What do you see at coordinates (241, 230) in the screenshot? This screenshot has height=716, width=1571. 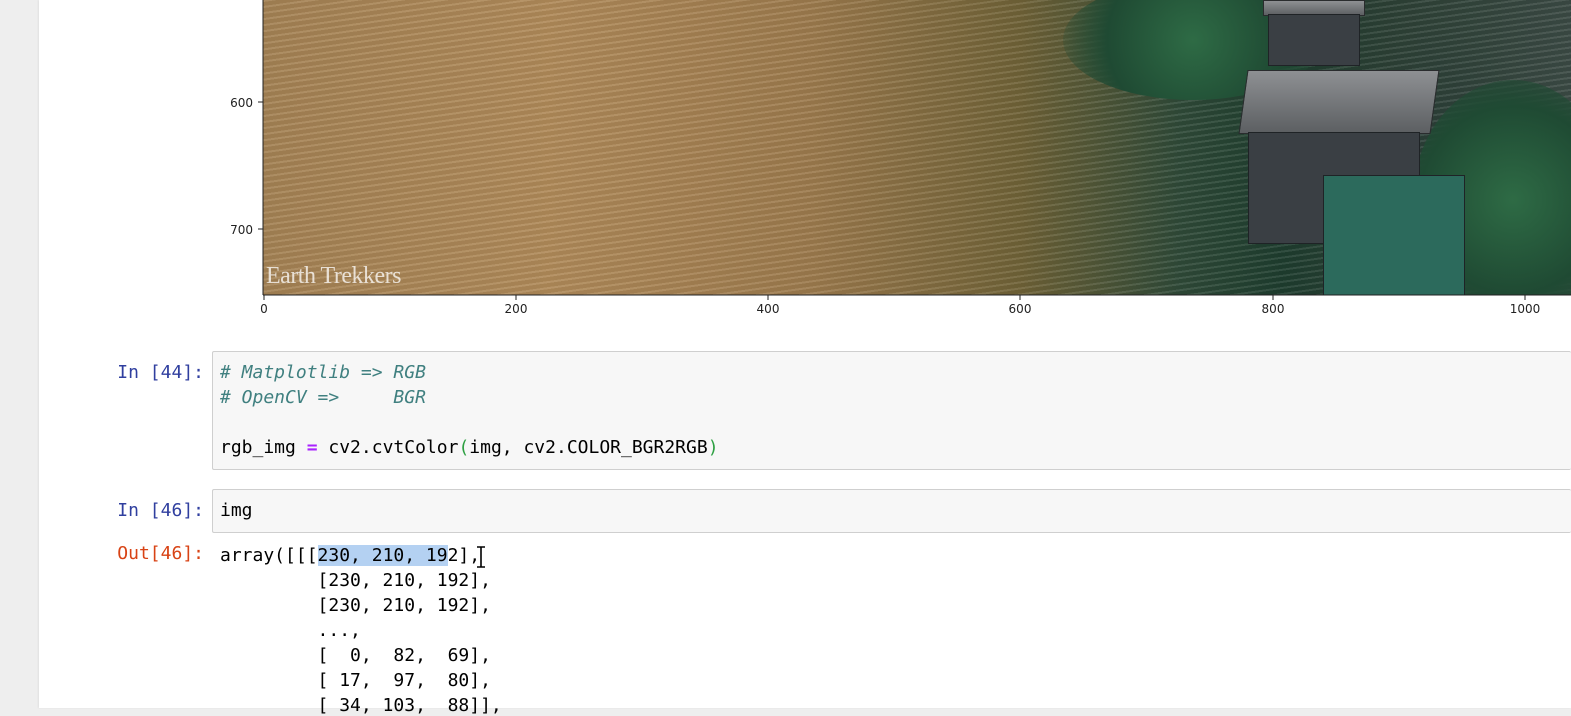 I see `y-tick-label: 700` at bounding box center [241, 230].